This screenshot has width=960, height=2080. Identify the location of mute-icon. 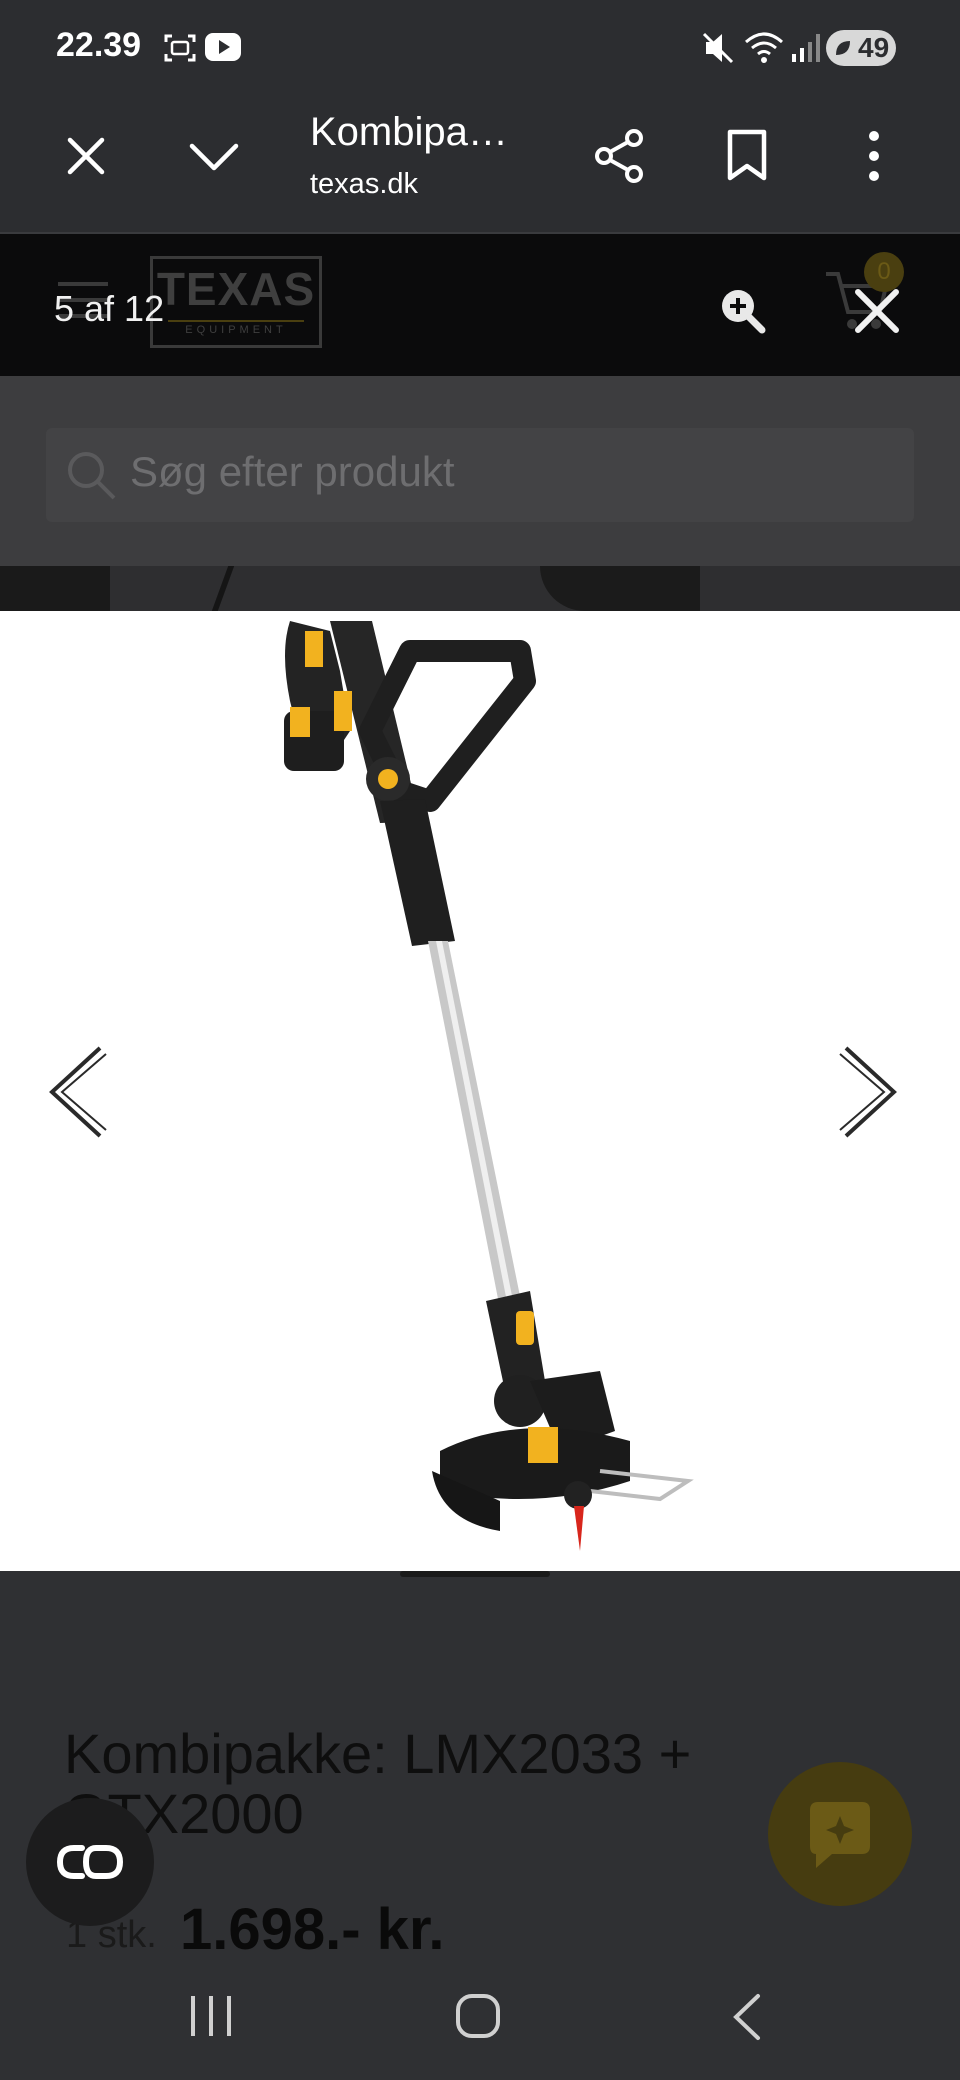
(718, 48).